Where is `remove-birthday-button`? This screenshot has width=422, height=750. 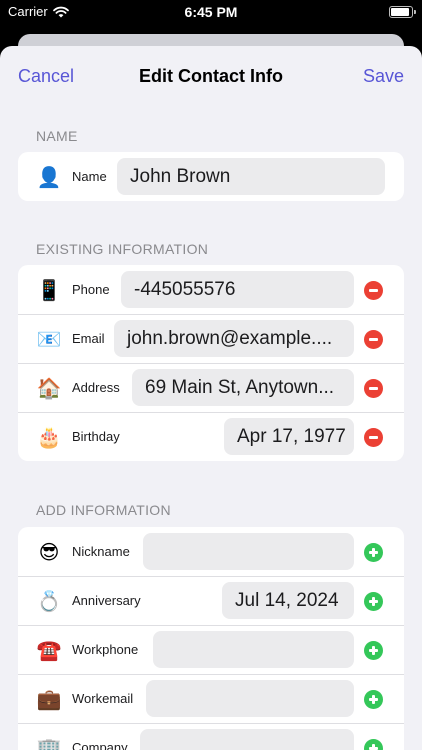 remove-birthday-button is located at coordinates (373, 437).